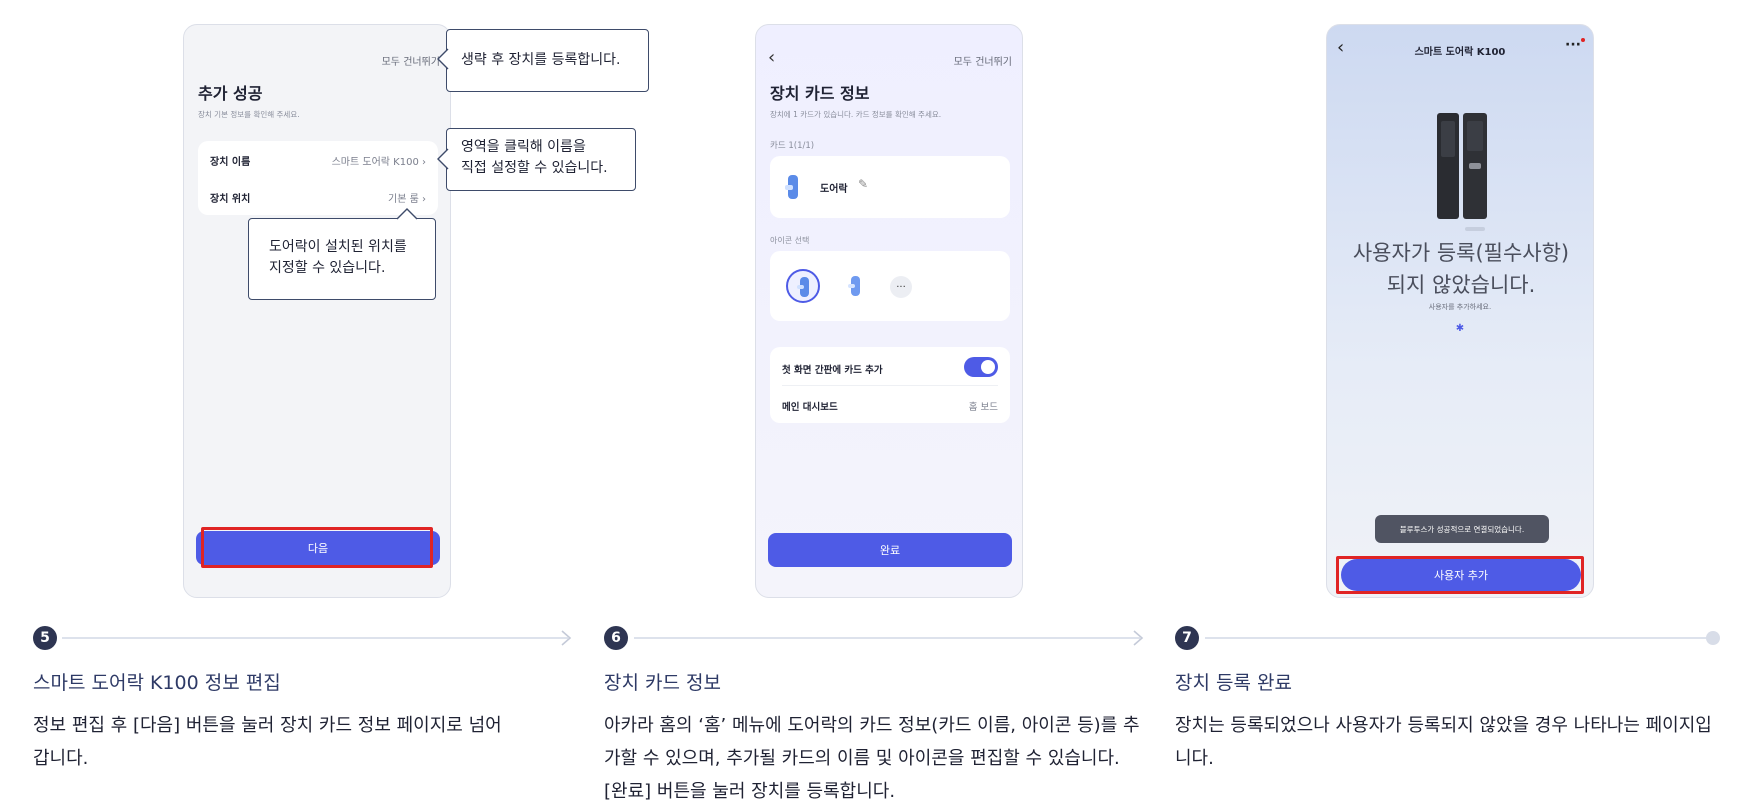  I want to click on device-name-value: 스마트 도어락 K100, so click(375, 162).